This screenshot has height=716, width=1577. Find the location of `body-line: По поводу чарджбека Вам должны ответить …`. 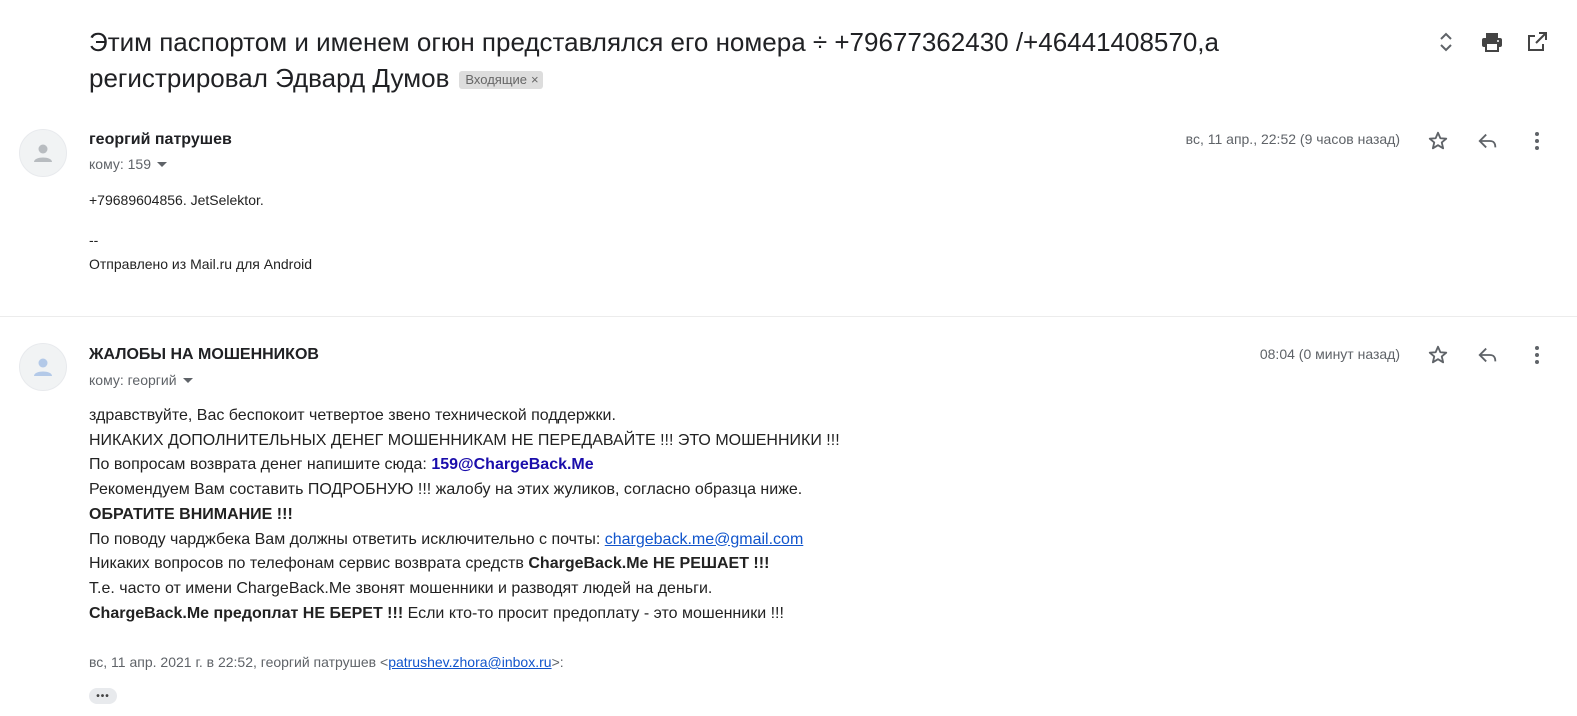

body-line: По поводу чарджбека Вам должны ответить … is located at coordinates (464, 540).